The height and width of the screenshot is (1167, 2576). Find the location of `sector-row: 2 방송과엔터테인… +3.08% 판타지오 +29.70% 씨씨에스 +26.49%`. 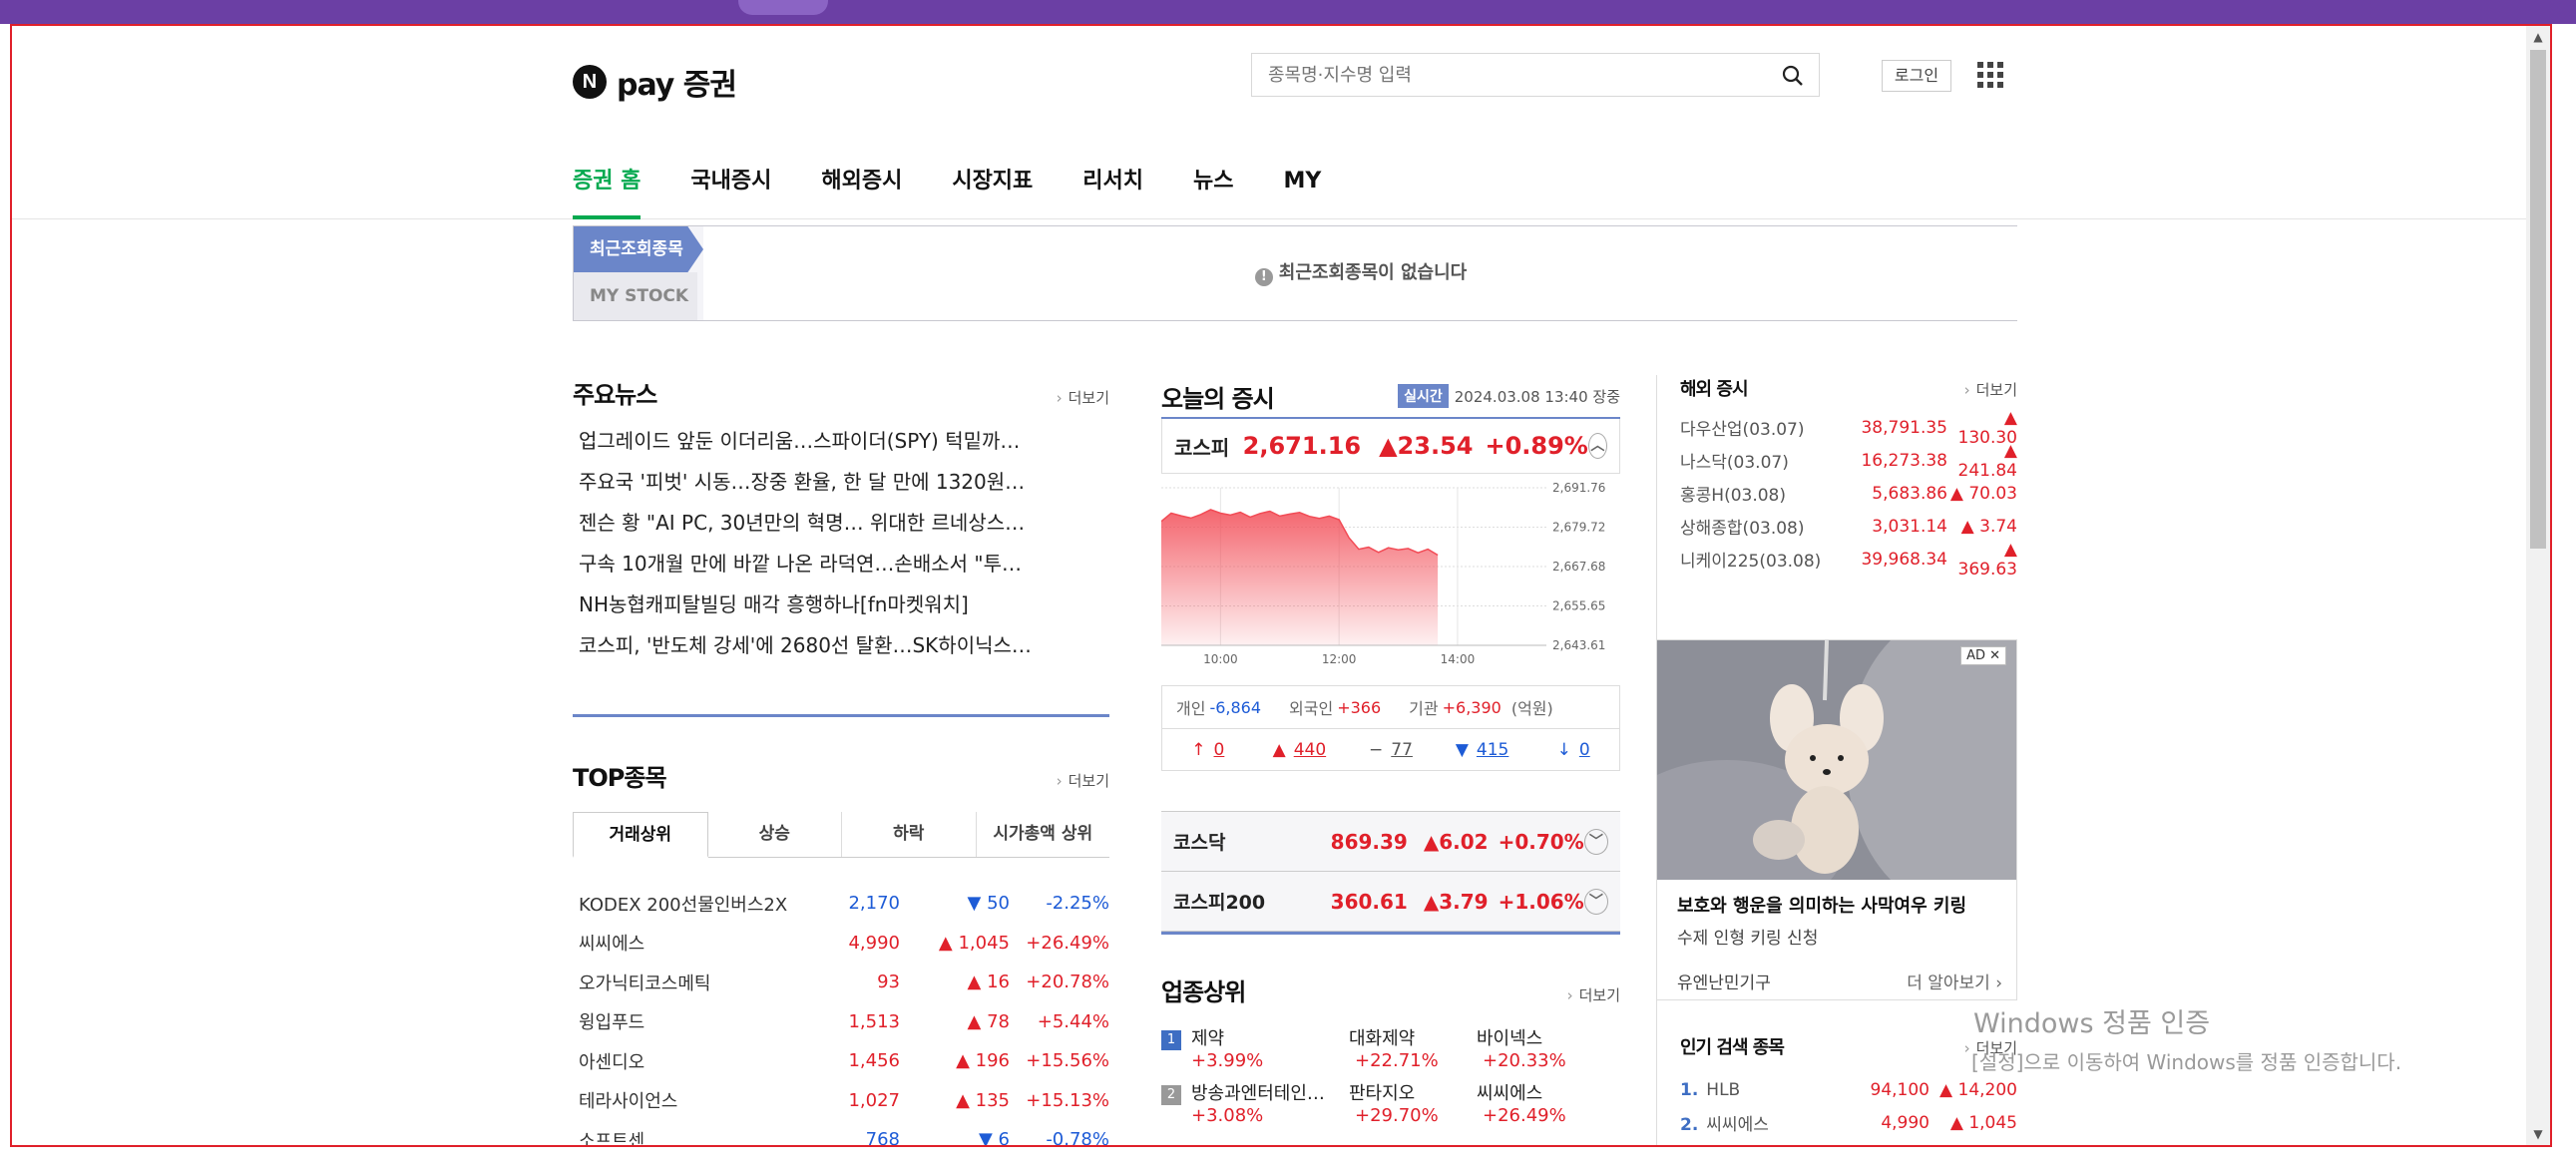

sector-row: 2 방송과엔터테인… +3.08% 판타지오 +29.70% 씨씨에스 +26.49% is located at coordinates (1390, 1102).